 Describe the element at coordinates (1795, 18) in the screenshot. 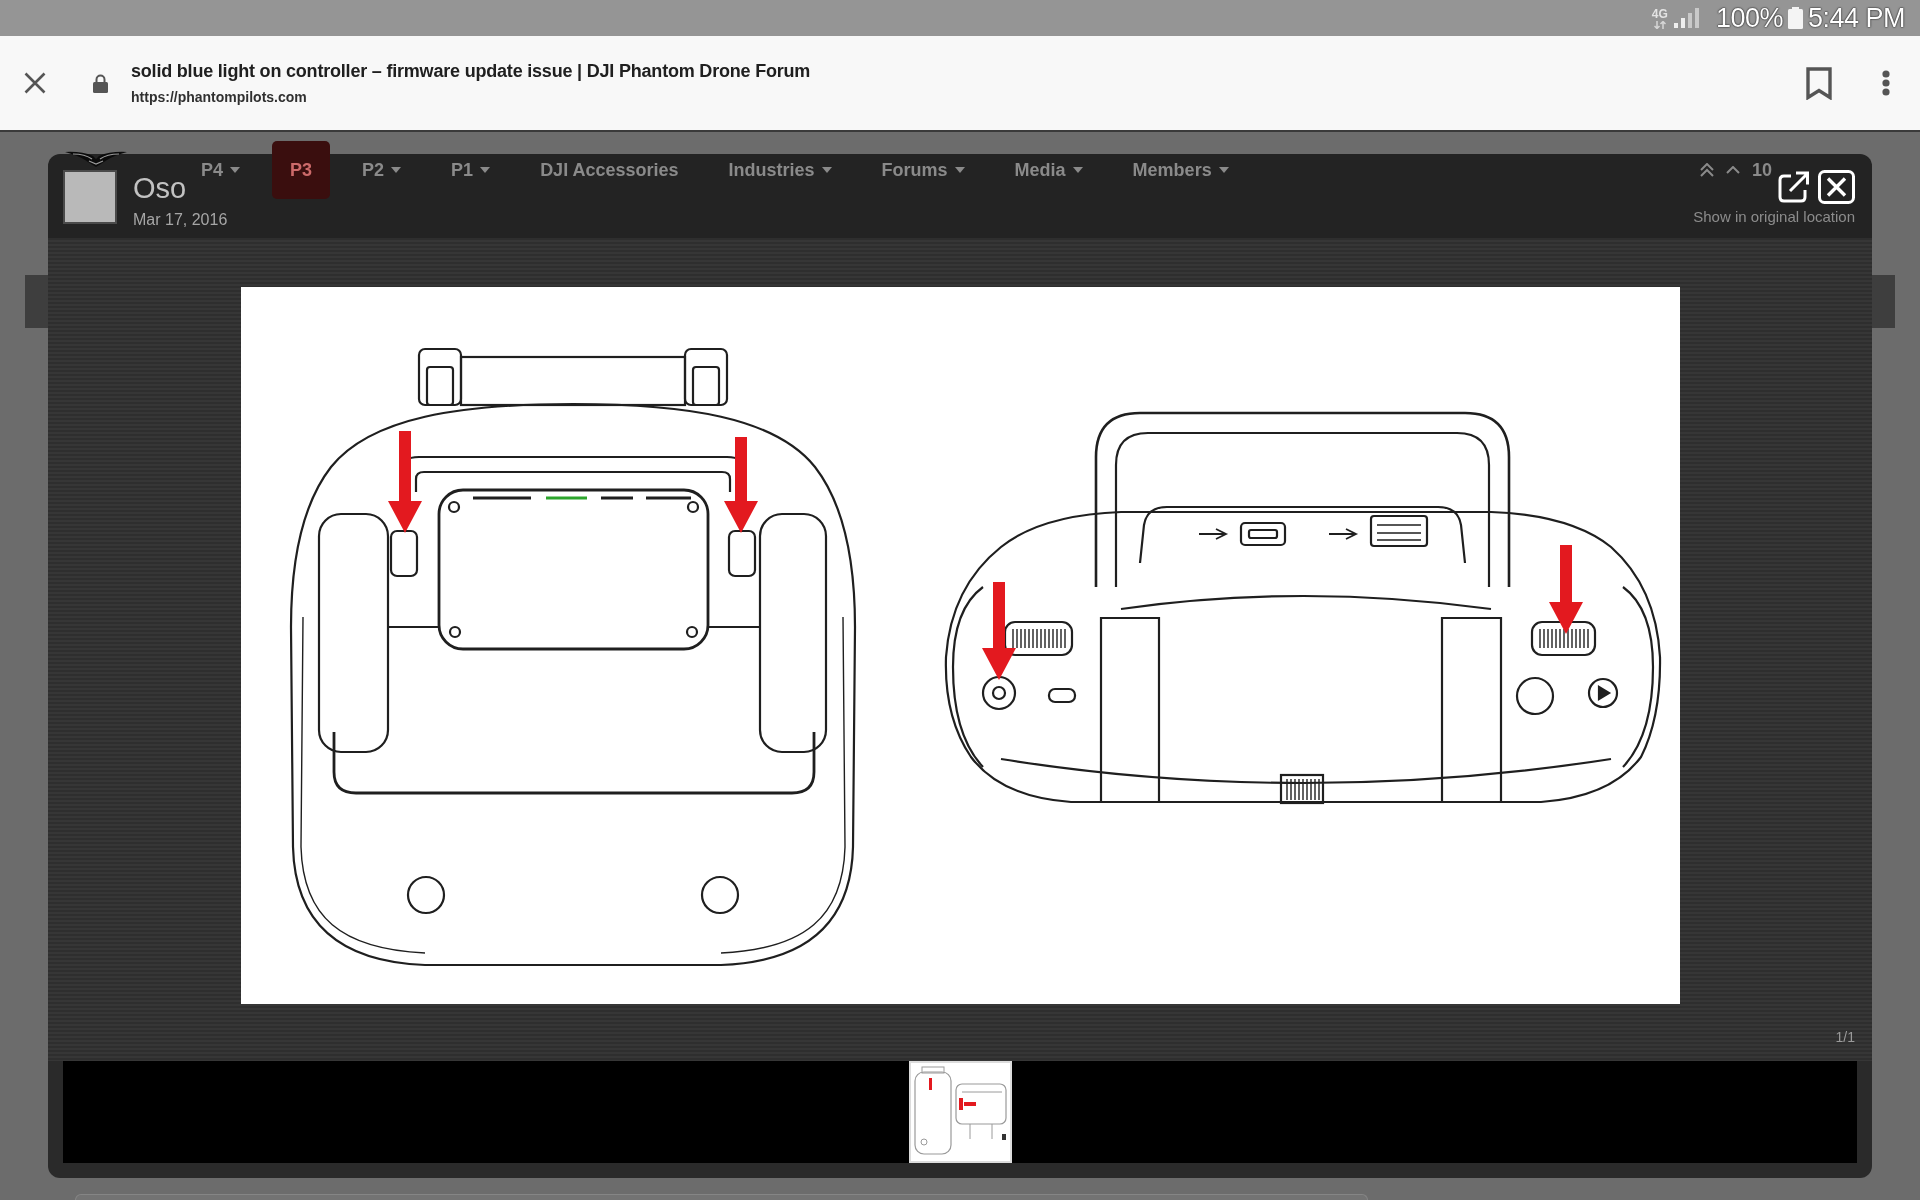

I see `battery-icon` at that location.